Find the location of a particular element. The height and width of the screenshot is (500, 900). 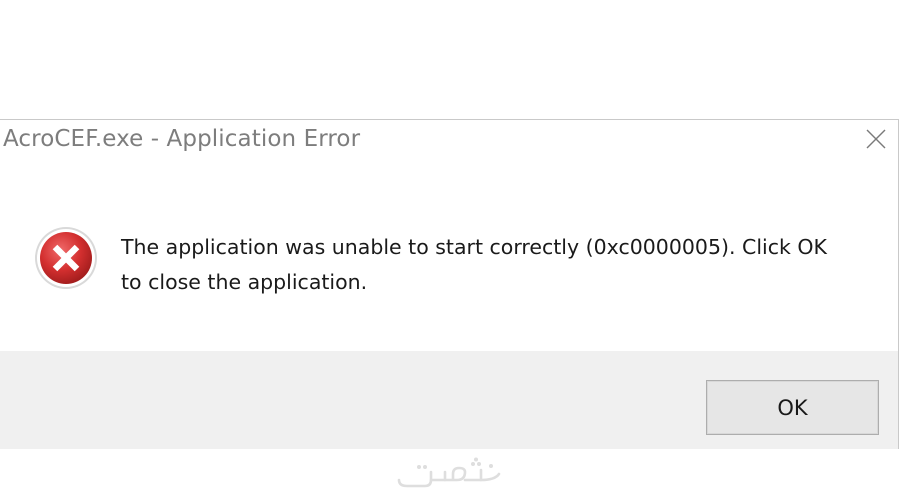

error-message-line-2: to close the application. is located at coordinates (244, 282).